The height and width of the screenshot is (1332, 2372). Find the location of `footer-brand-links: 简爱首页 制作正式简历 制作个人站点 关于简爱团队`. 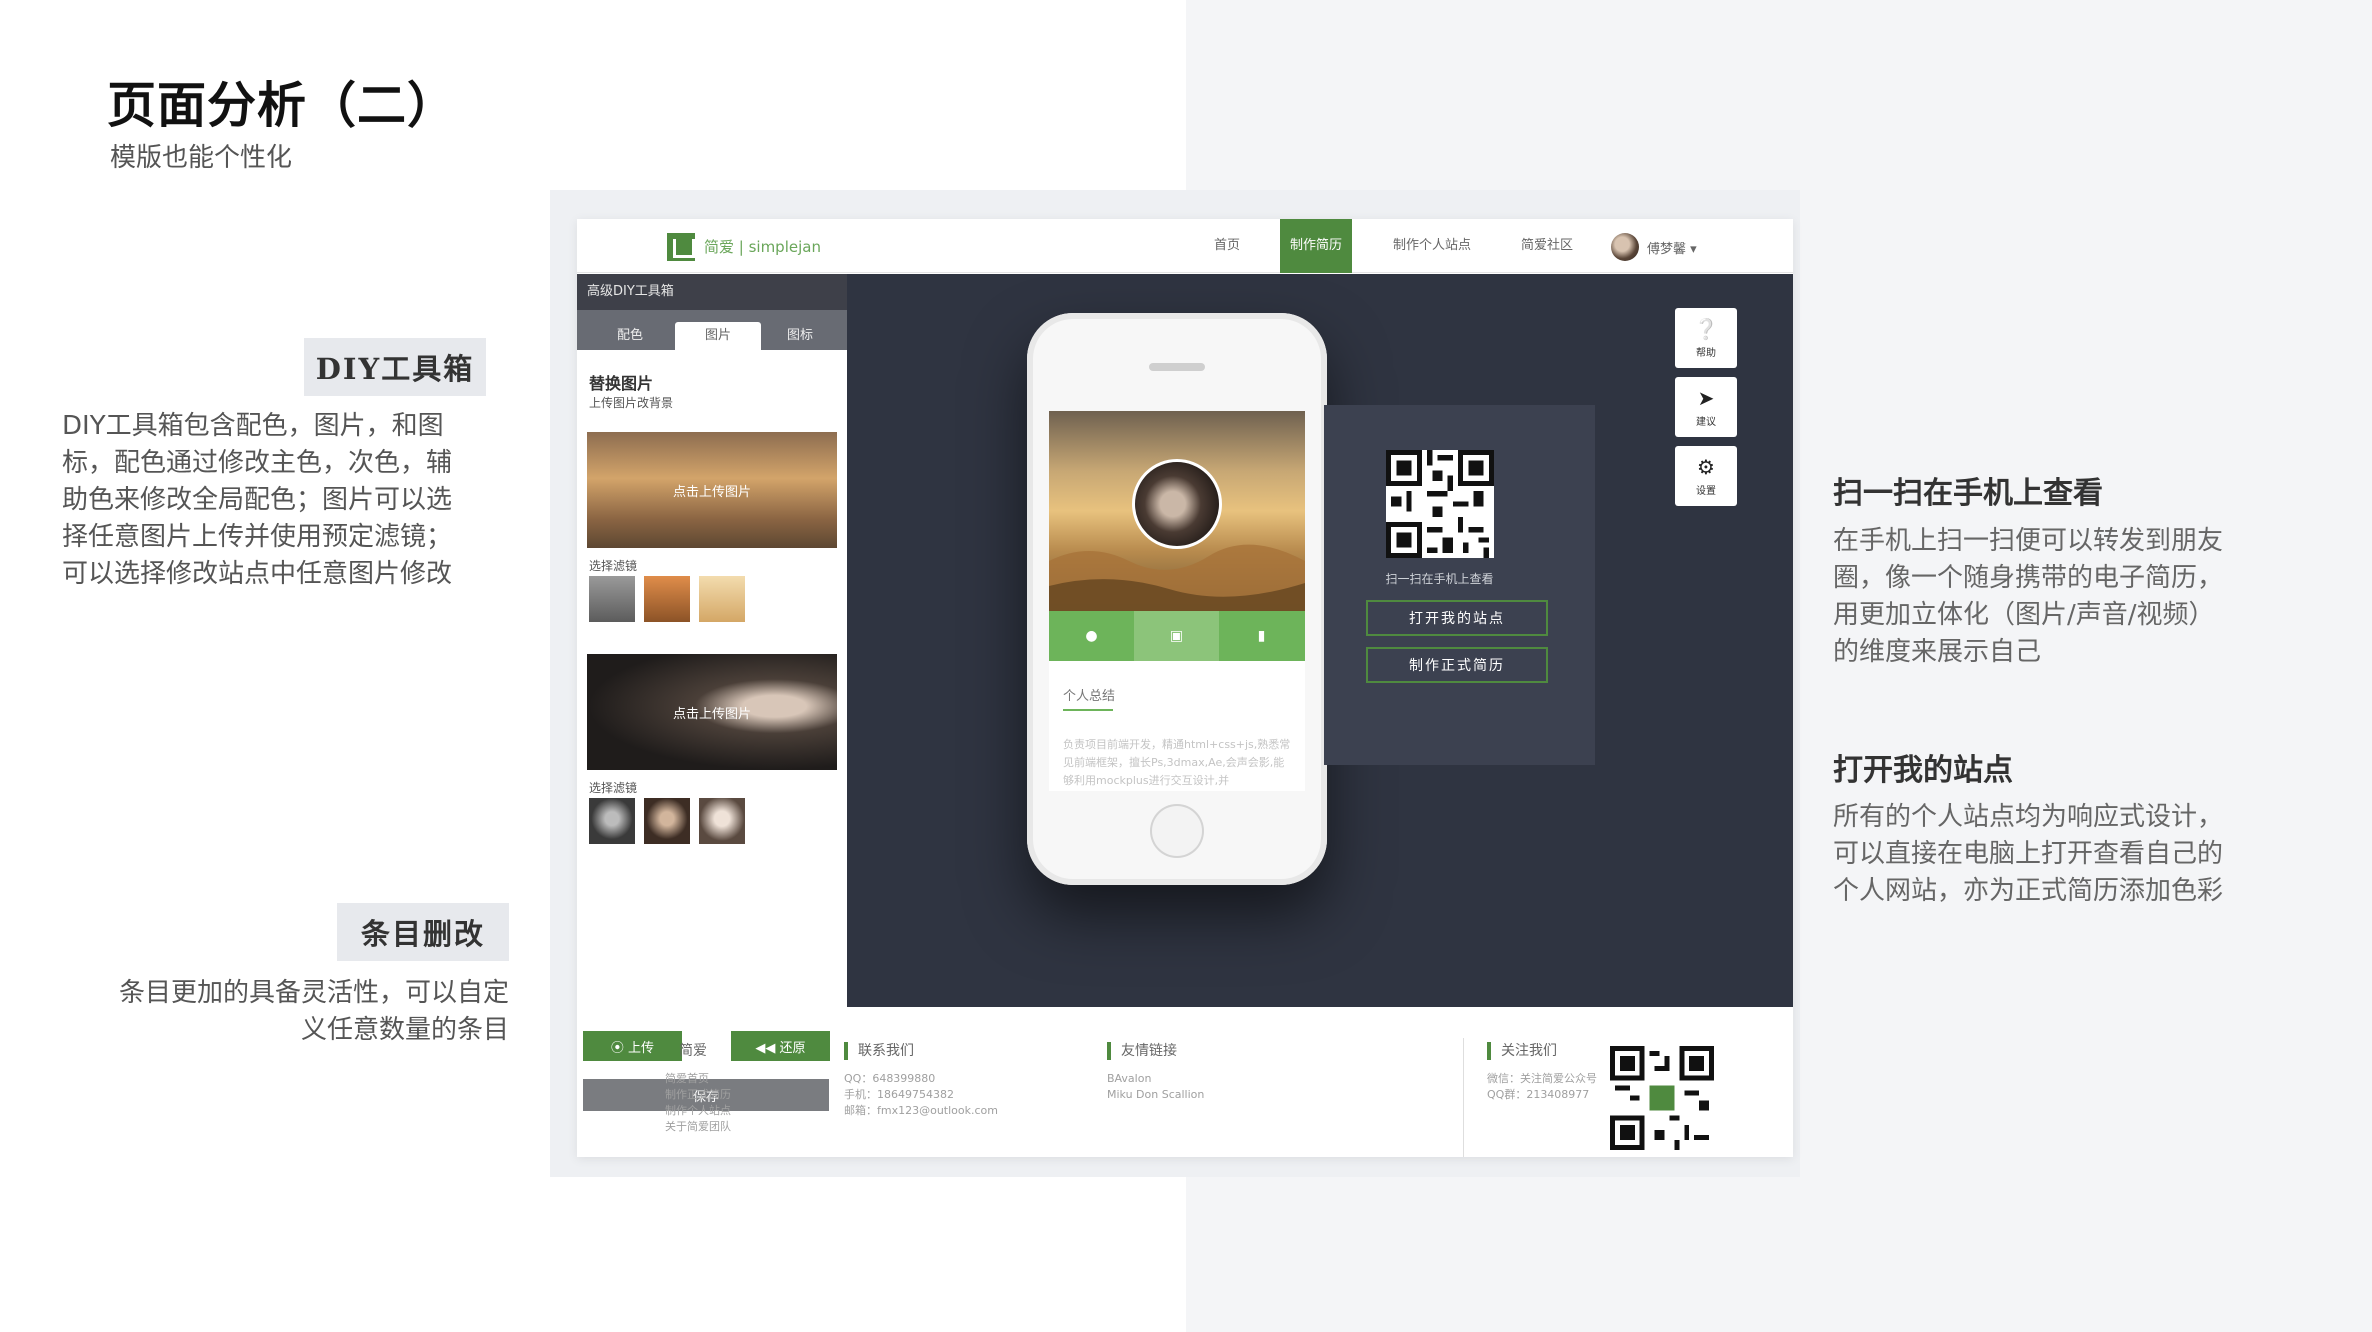

footer-brand-links: 简爱首页 制作正式简历 制作个人站点 关于简爱团队 is located at coordinates (698, 1102).